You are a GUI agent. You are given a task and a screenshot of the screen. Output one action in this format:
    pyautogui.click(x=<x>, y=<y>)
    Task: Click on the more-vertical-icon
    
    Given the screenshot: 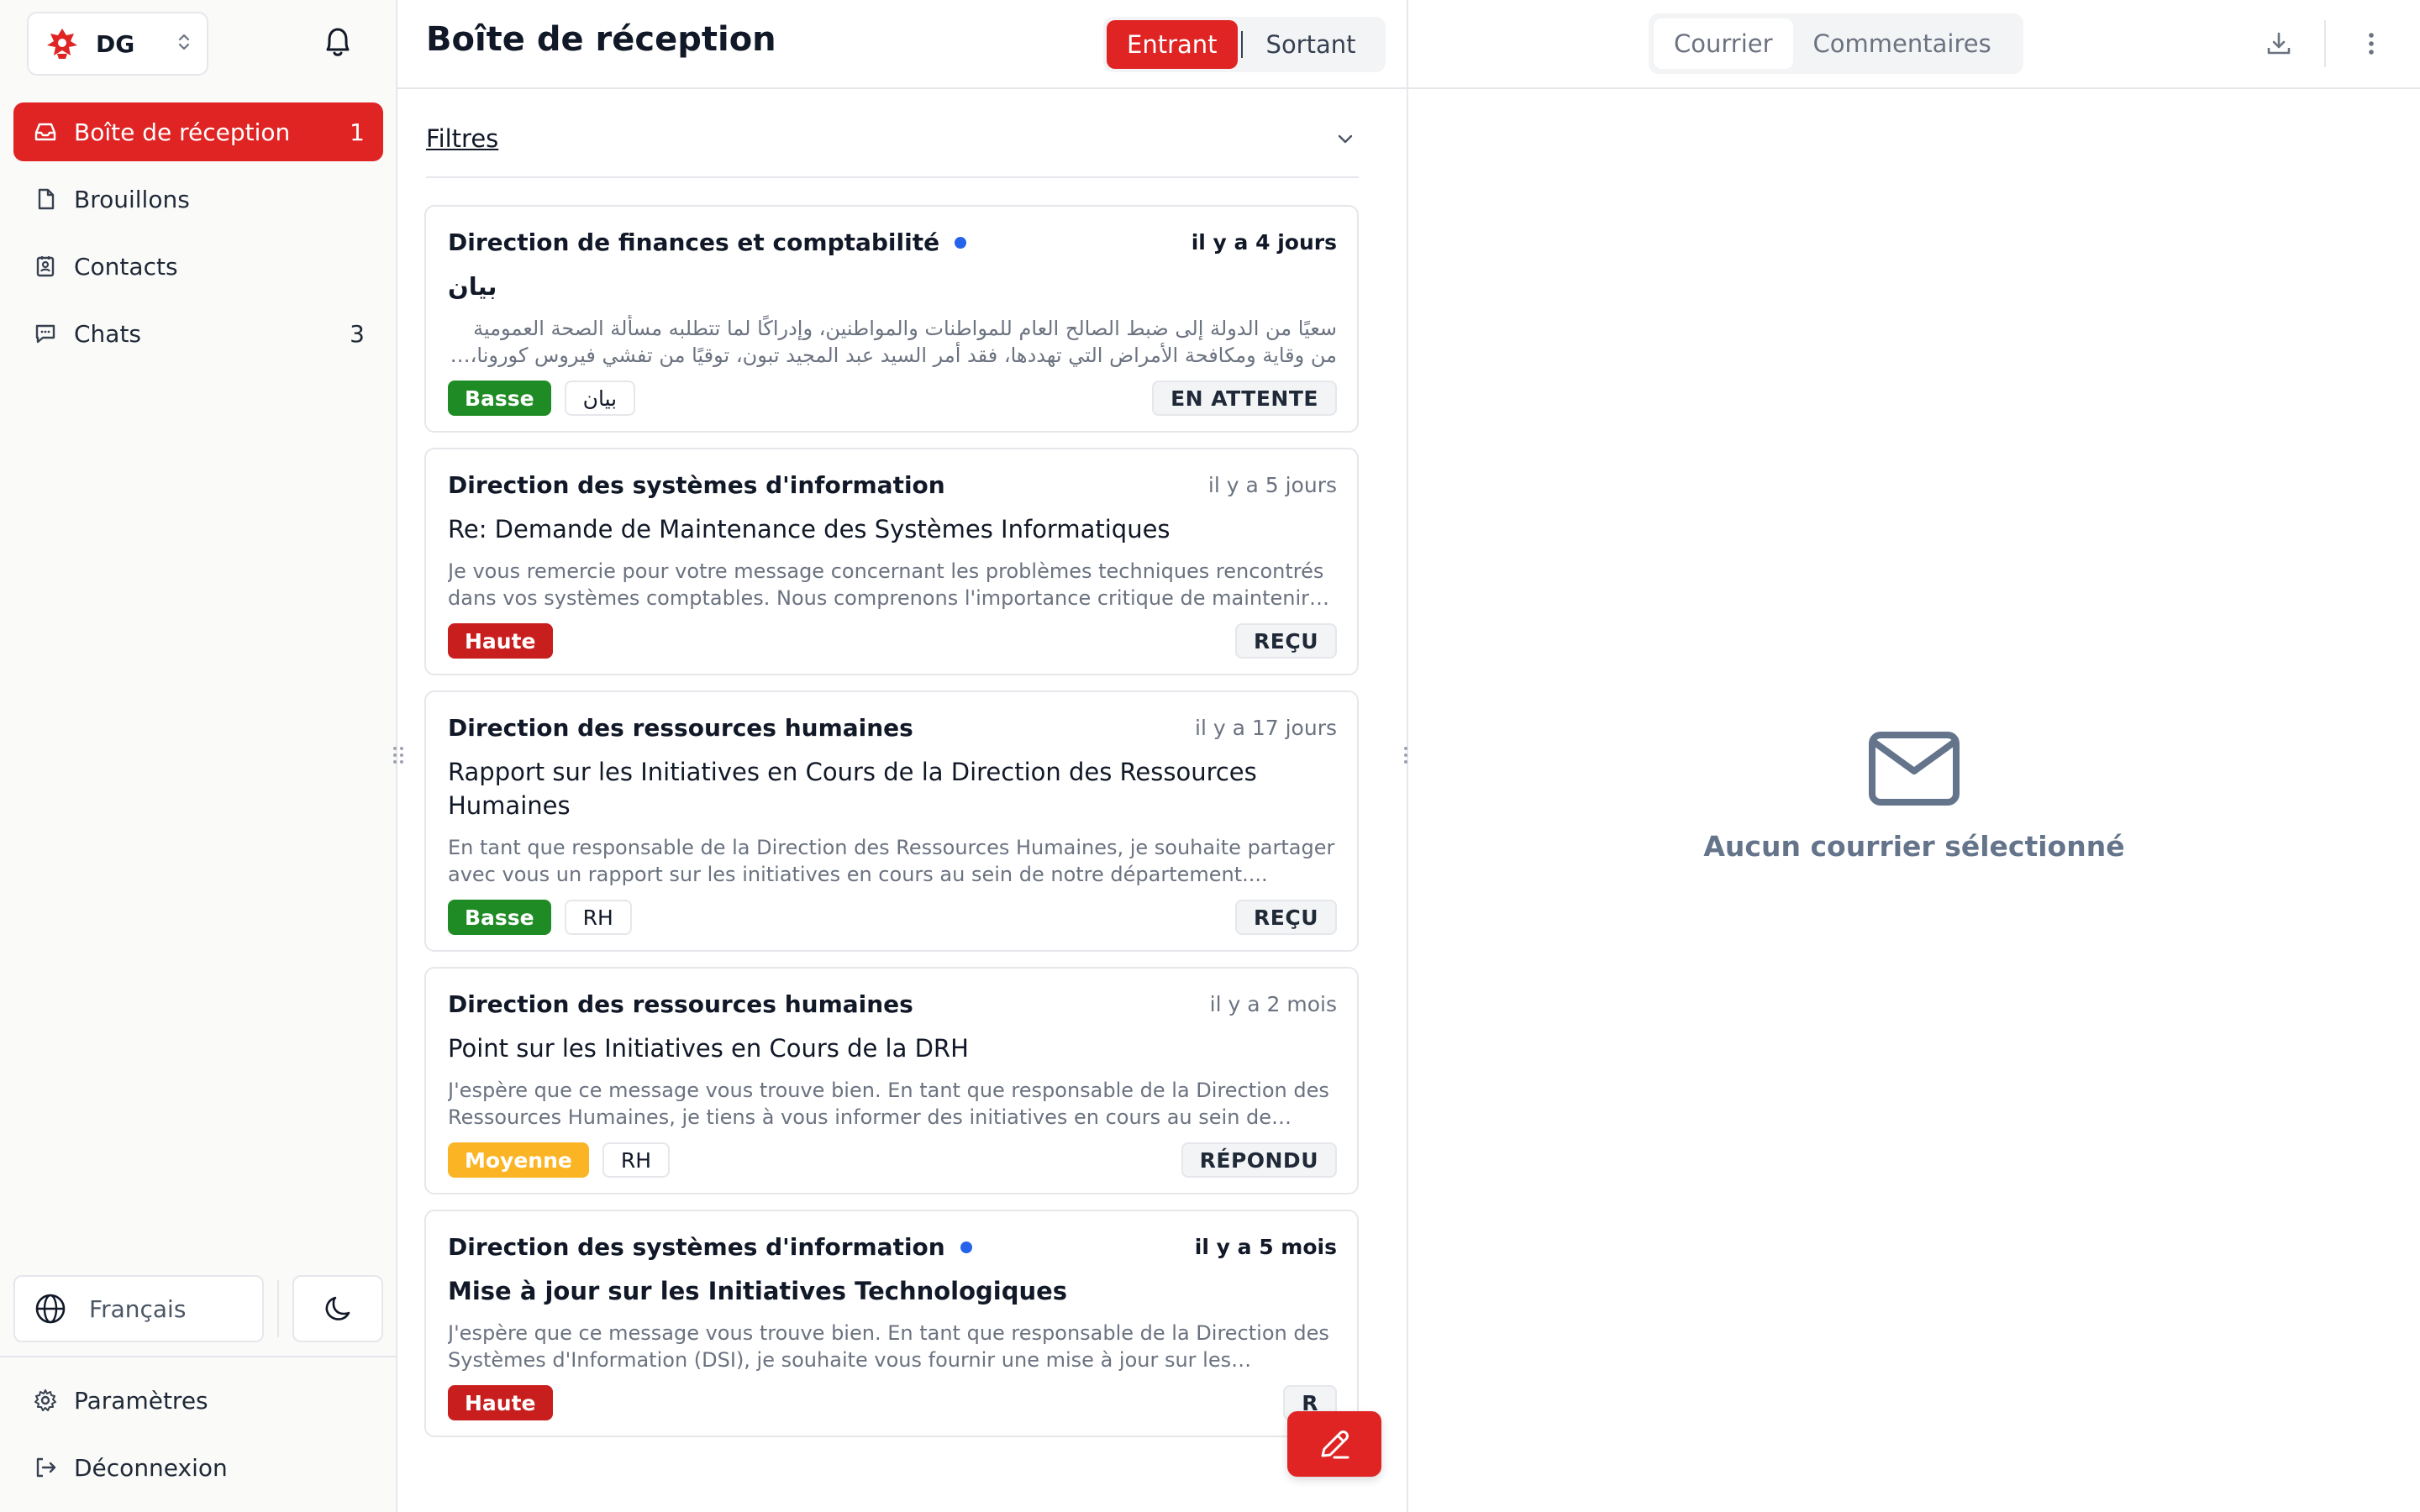 What is the action you would take?
    pyautogui.click(x=2371, y=44)
    